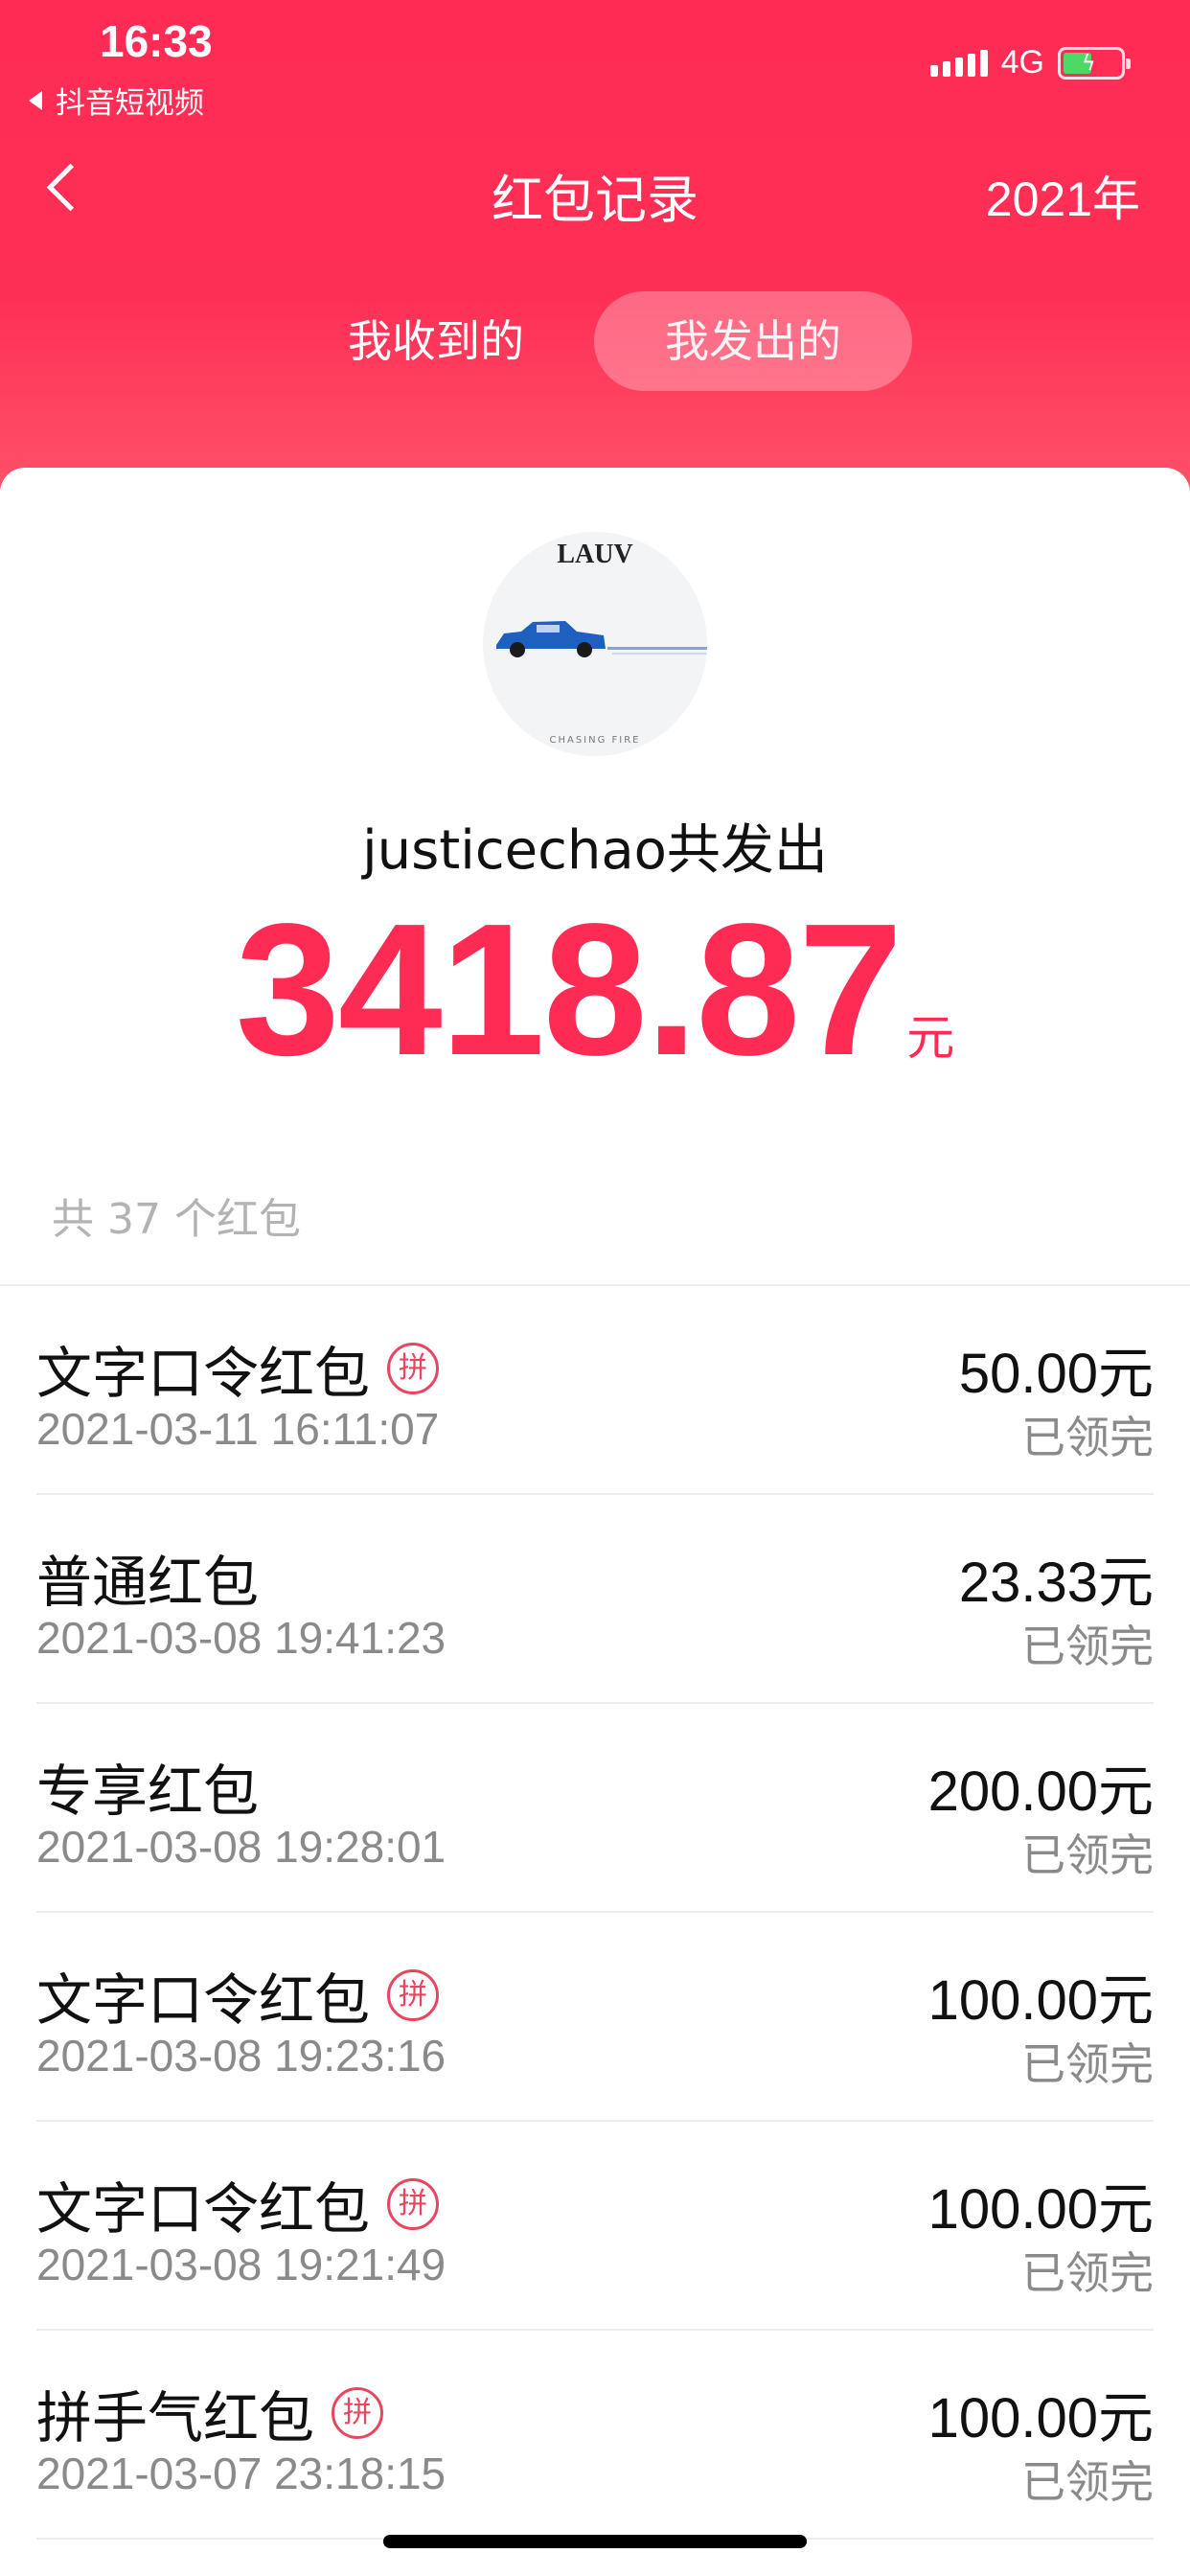 This screenshot has width=1190, height=2576. Describe the element at coordinates (1022, 62) in the screenshot. I see `network-type: 4G` at that location.